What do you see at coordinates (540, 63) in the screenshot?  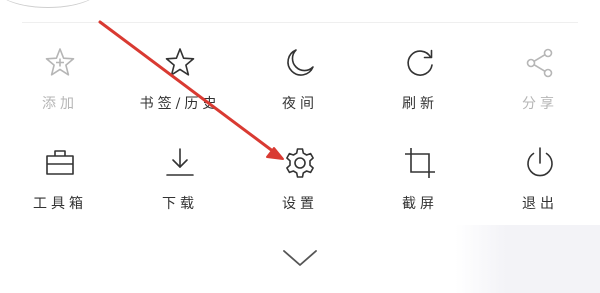 I see `share-icon` at bounding box center [540, 63].